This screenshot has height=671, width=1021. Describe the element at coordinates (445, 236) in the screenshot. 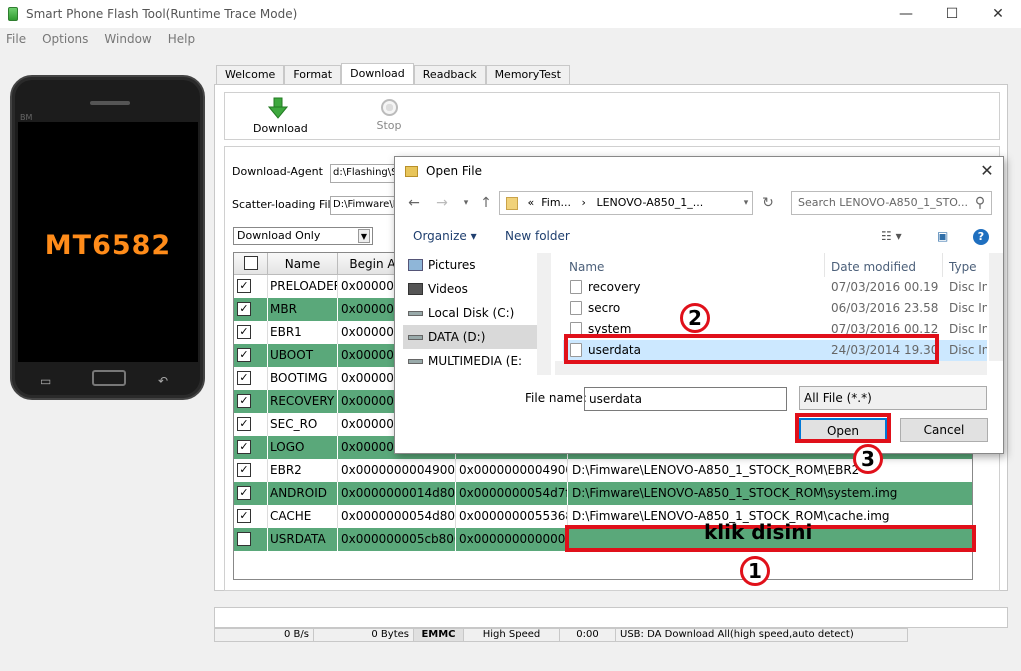

I see `organize-button: Organize ▾` at that location.